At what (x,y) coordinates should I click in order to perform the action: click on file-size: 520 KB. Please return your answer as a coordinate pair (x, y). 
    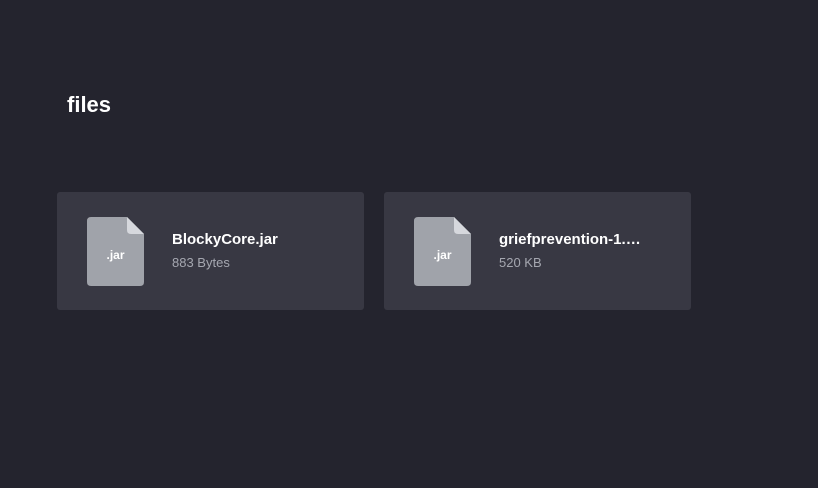
    Looking at the image, I should click on (520, 262).